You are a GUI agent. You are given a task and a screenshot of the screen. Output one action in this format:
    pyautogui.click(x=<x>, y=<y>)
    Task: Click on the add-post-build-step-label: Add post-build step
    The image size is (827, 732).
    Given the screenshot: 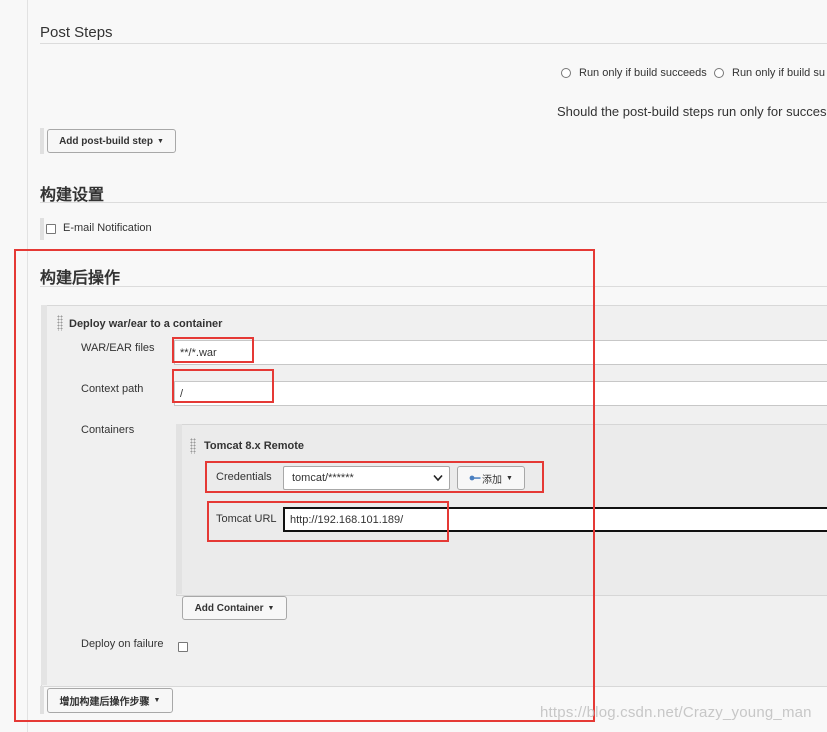 What is the action you would take?
    pyautogui.click(x=106, y=141)
    